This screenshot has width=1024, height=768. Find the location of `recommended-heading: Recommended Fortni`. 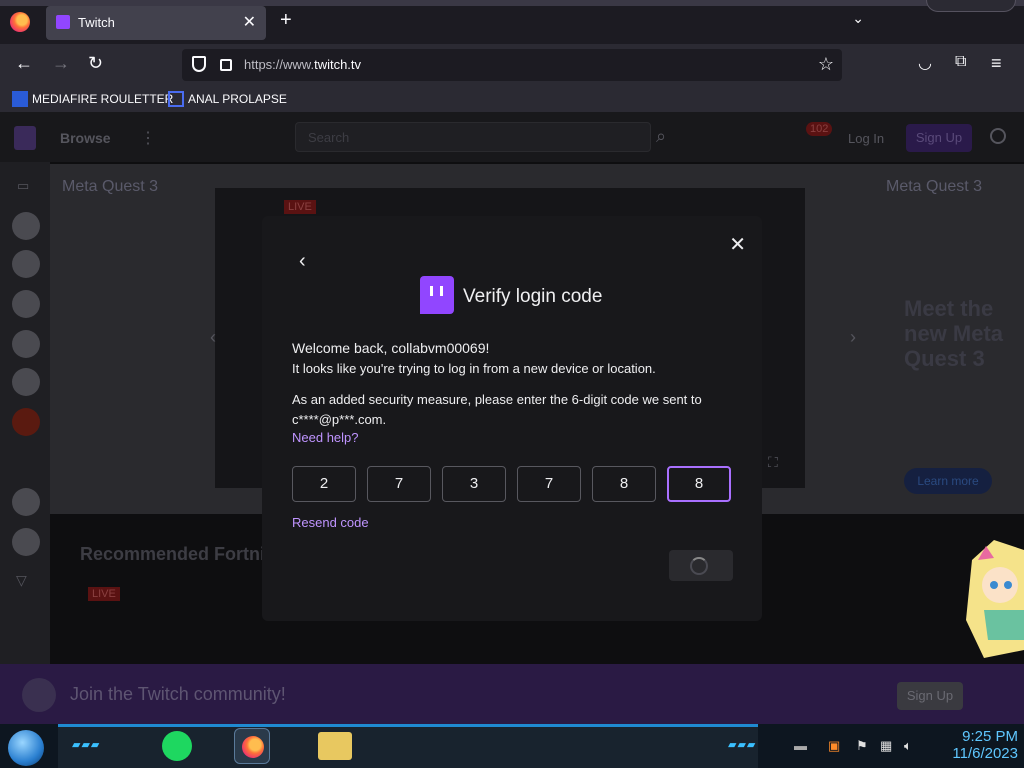

recommended-heading: Recommended Fortni is located at coordinates (173, 554).